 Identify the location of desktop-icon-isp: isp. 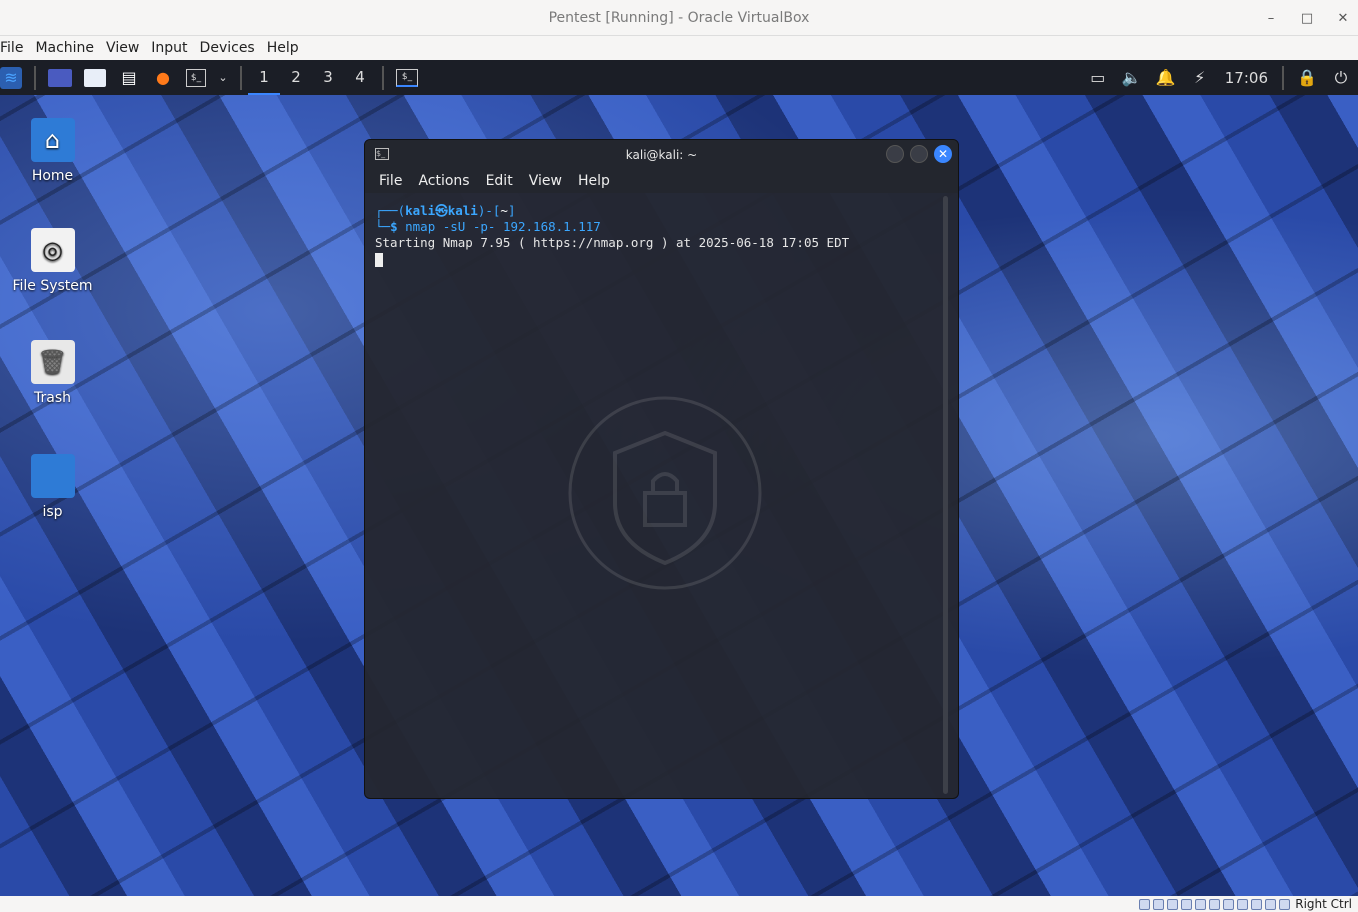
(52, 487).